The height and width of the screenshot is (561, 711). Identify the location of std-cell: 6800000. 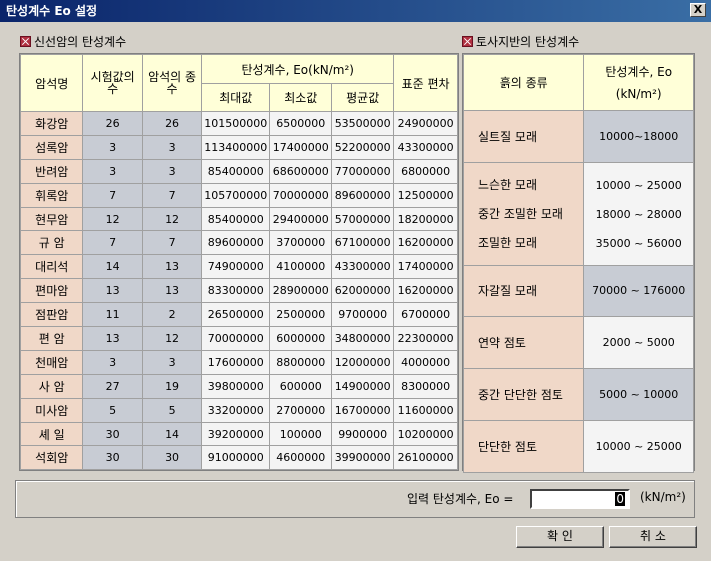
(425, 171).